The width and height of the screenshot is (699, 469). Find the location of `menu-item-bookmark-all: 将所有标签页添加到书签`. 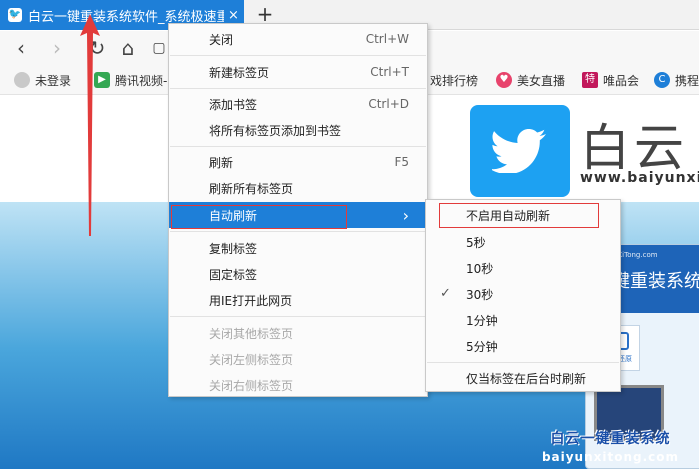

menu-item-bookmark-all: 将所有标签页添加到书签 is located at coordinates (298, 130).